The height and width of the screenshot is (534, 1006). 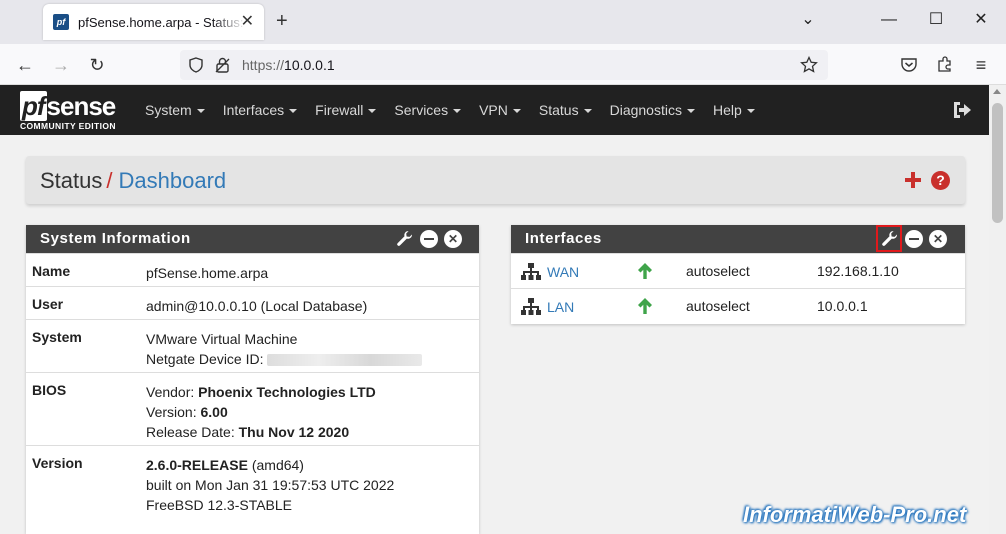 I want to click on menu-interfaces: Interfaces, so click(x=260, y=110).